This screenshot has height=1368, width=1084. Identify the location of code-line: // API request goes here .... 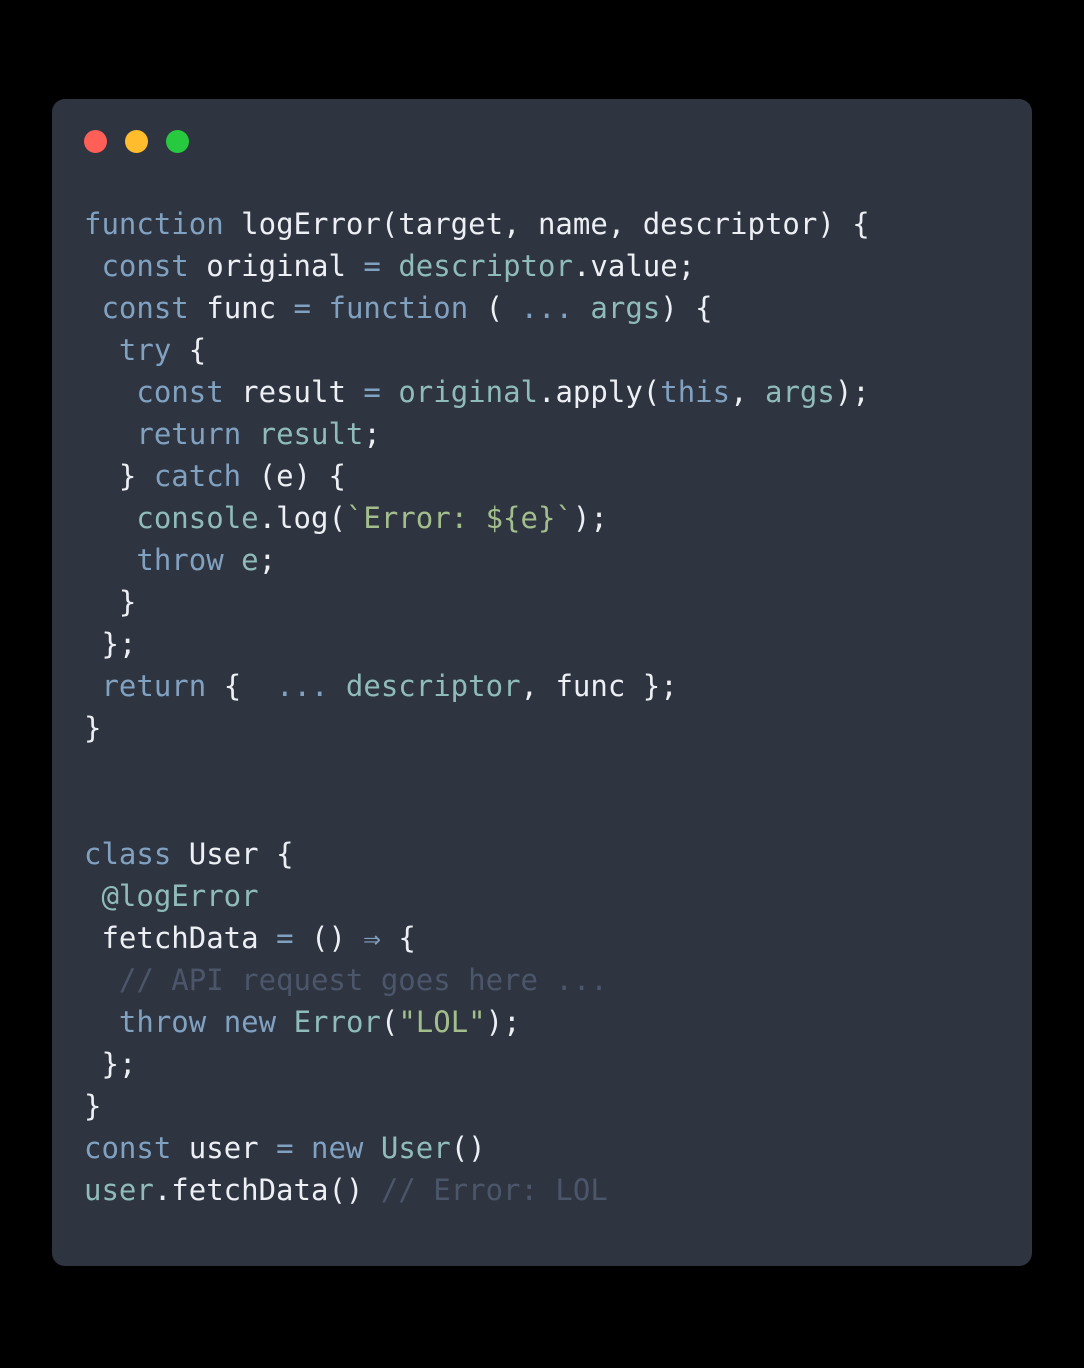
(363, 980).